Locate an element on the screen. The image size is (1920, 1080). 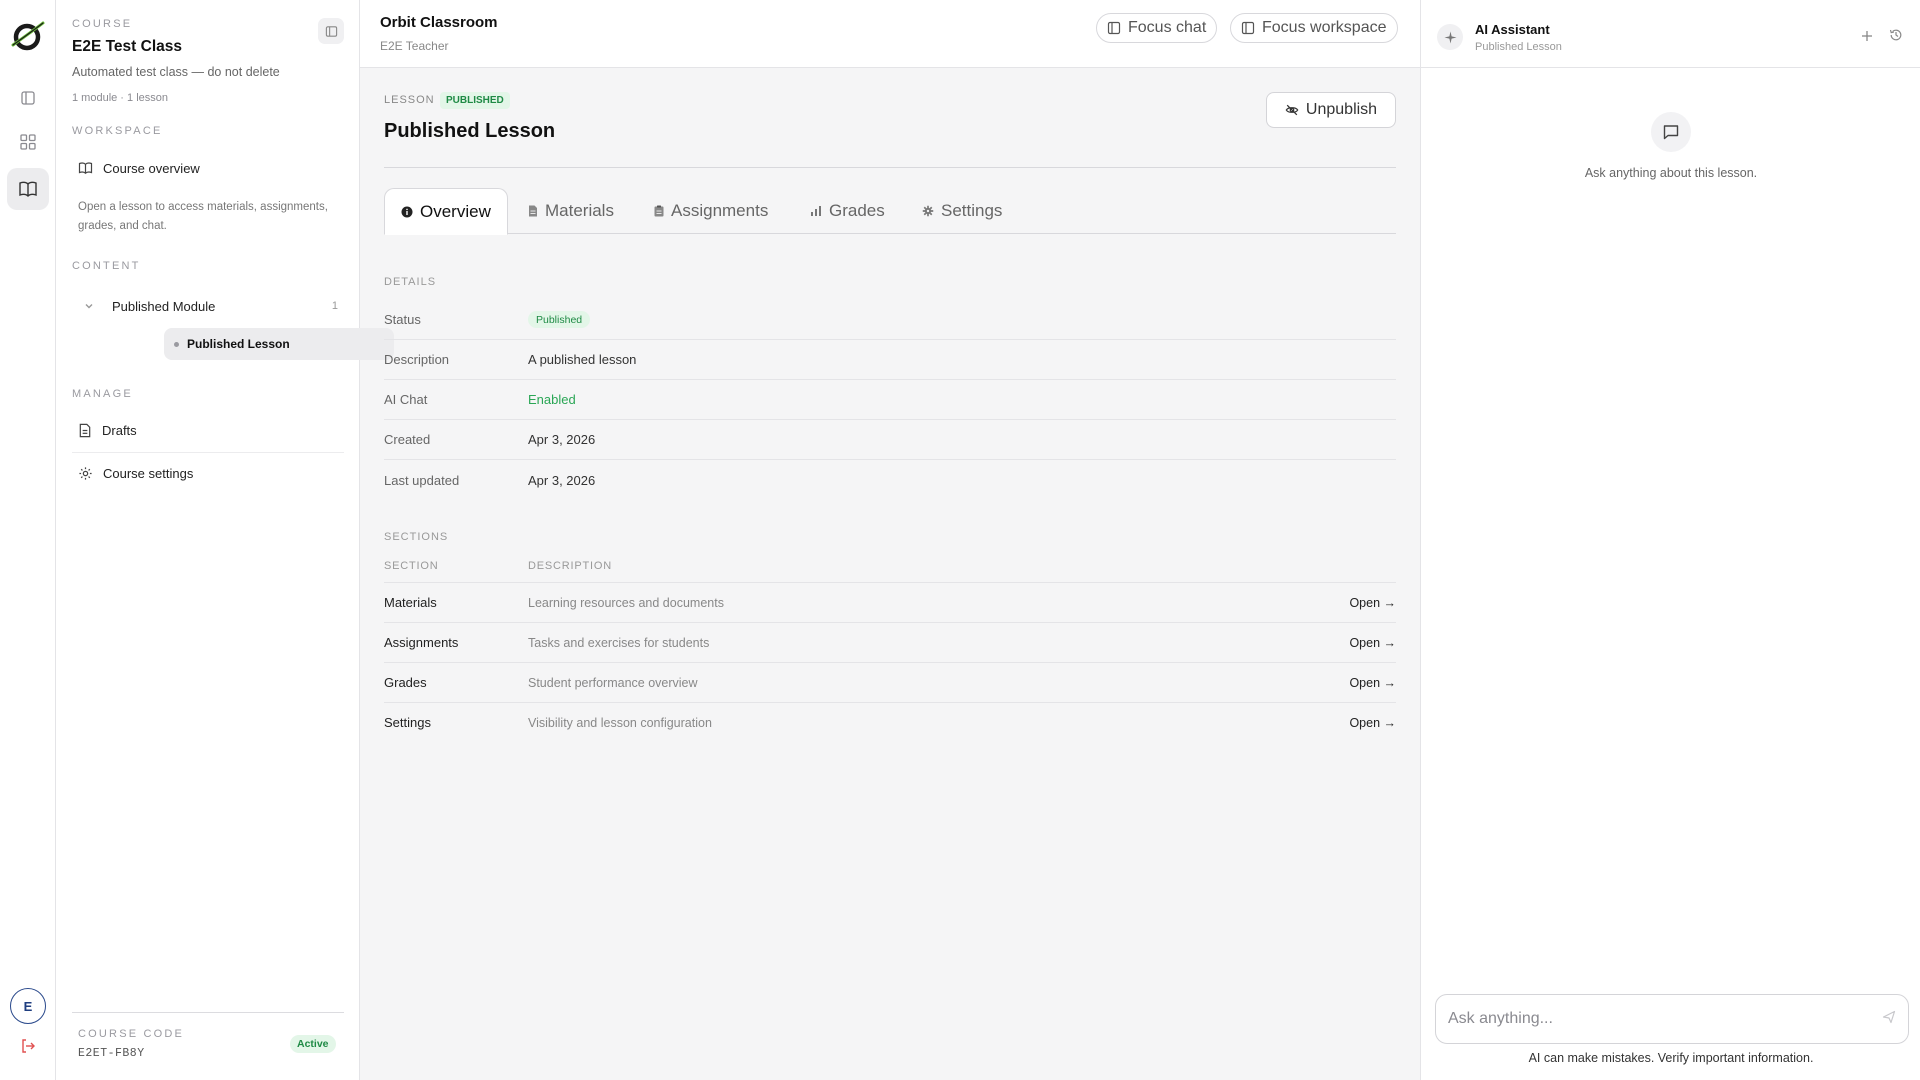
detail-value: Apr 3, 2026 is located at coordinates (562, 439).